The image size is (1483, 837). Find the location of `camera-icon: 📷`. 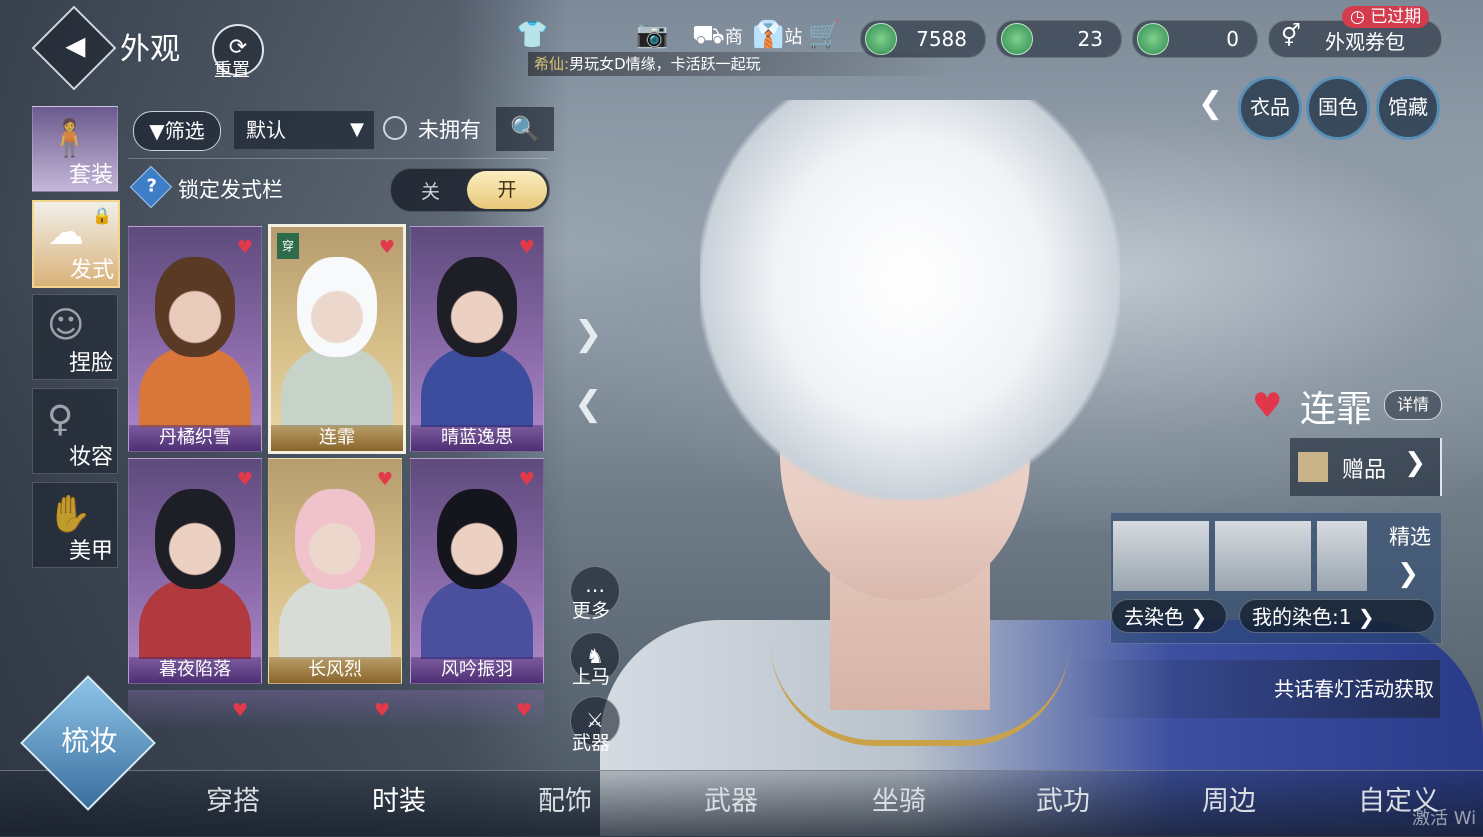

camera-icon: 📷 is located at coordinates (652, 35).